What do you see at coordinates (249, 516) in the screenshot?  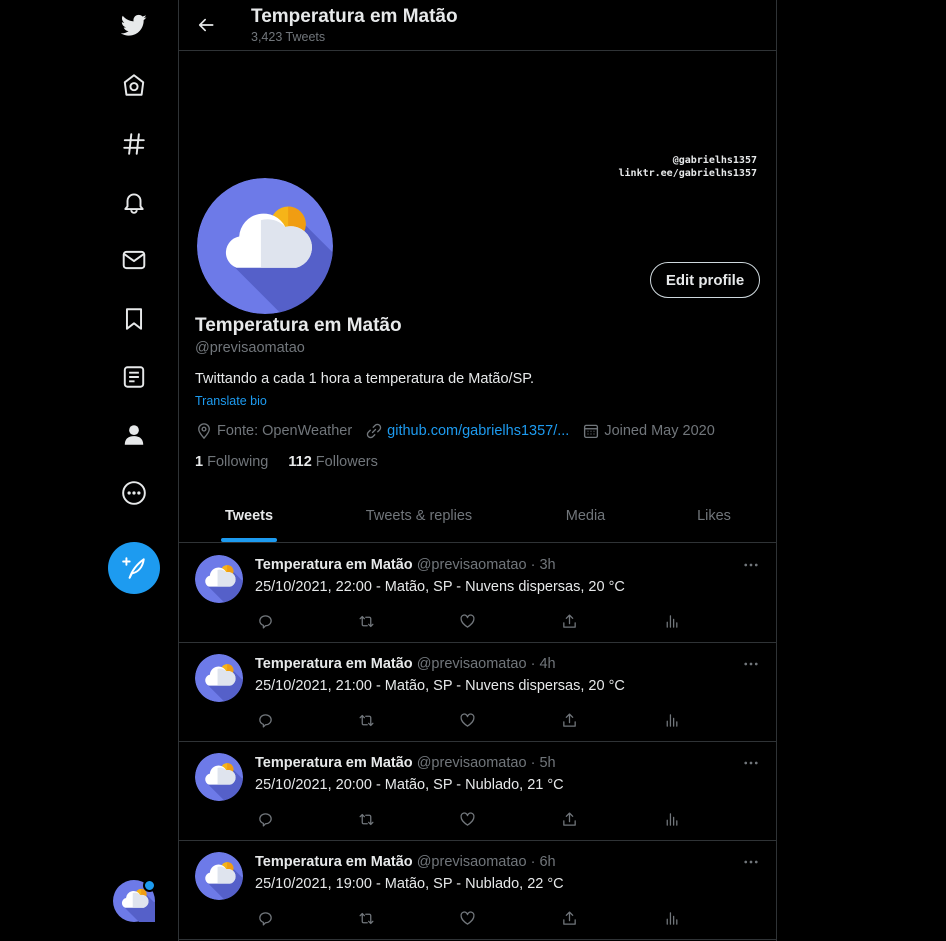 I see `tab-tweets: Tweets` at bounding box center [249, 516].